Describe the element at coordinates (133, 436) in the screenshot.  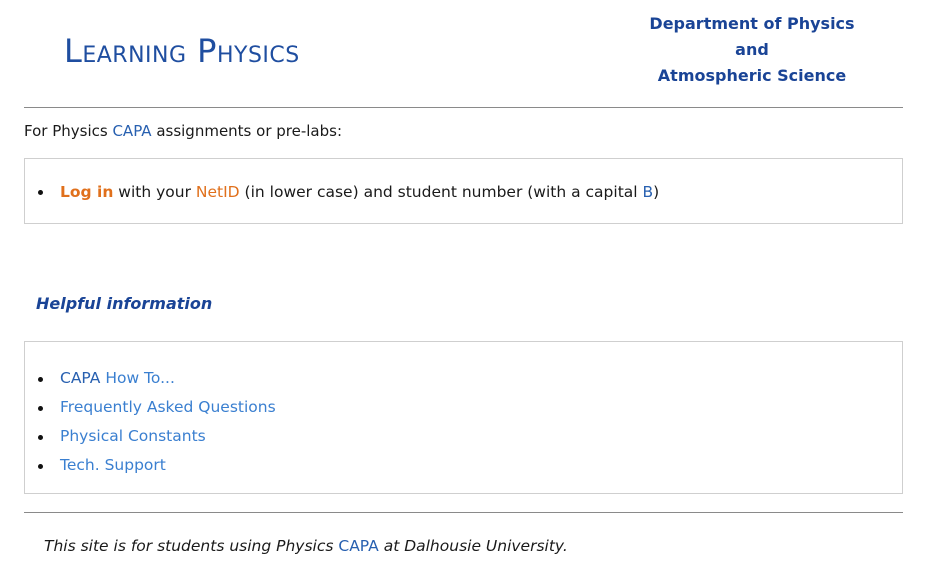
I see `physical-constants-link: Physical Constants` at that location.